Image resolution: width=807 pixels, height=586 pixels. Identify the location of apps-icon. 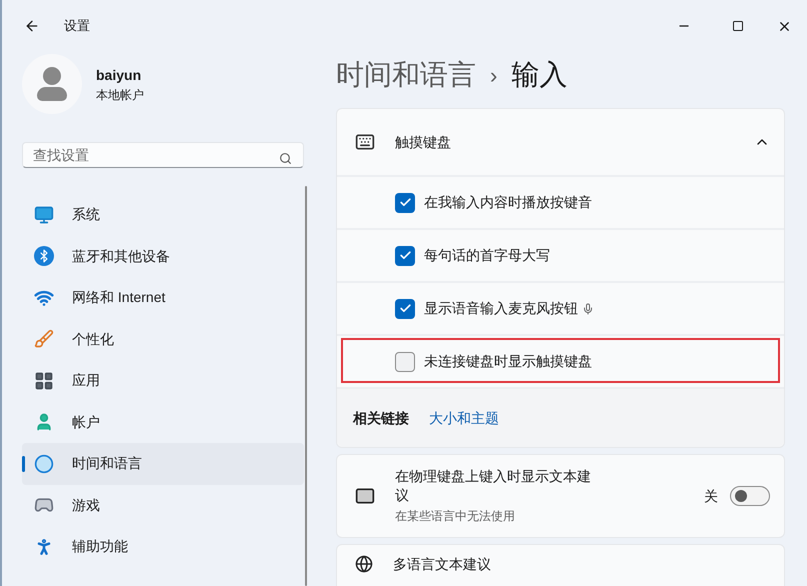
(44, 380).